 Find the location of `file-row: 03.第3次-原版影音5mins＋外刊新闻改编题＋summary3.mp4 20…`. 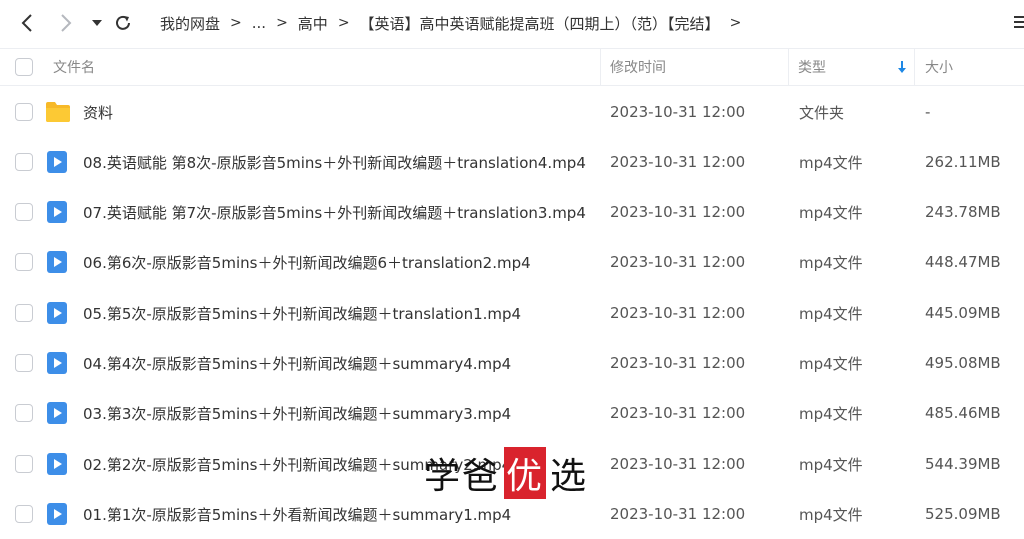

file-row: 03.第3次-原版影音5mins＋外刊新闻改编题＋summary3.mp4 20… is located at coordinates (512, 413).